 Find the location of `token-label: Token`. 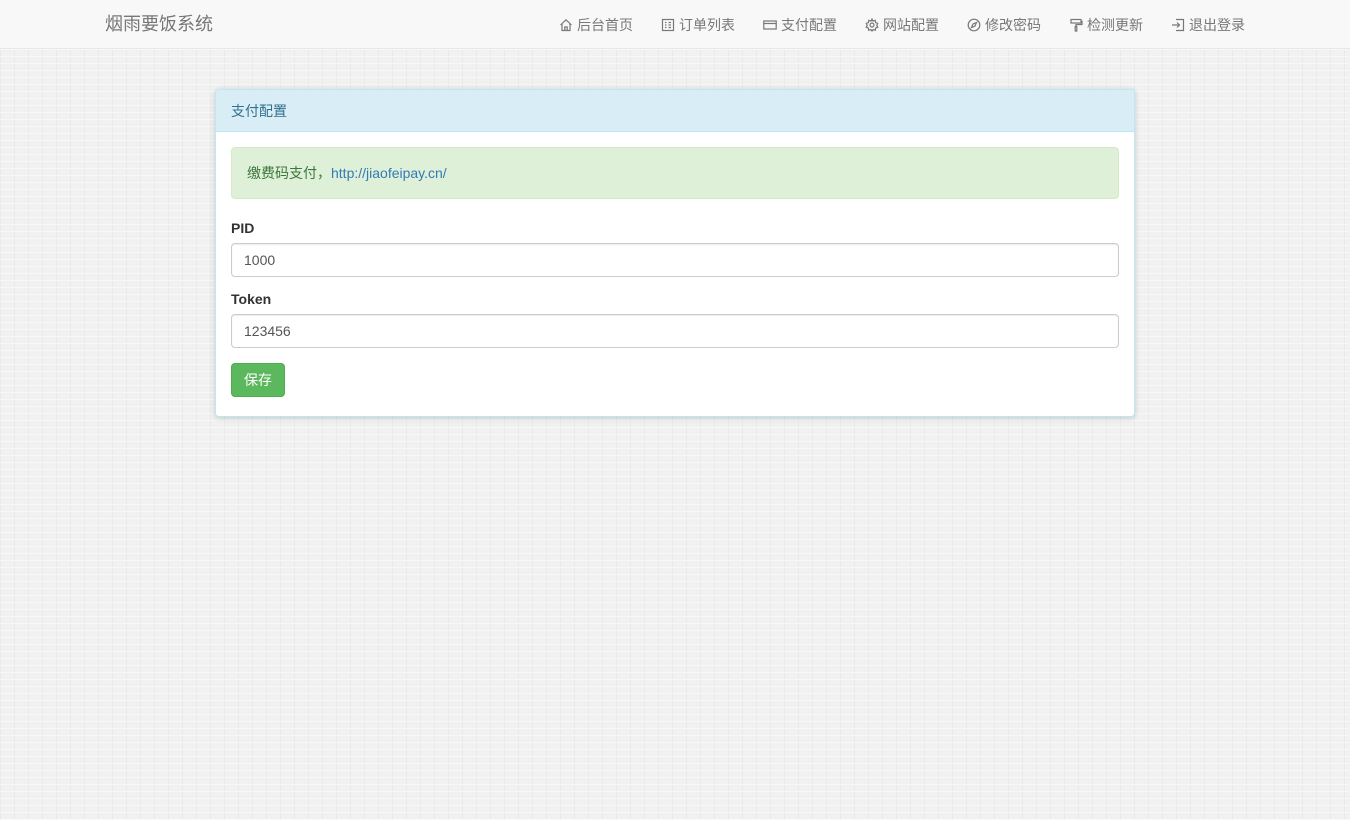

token-label: Token is located at coordinates (251, 299).